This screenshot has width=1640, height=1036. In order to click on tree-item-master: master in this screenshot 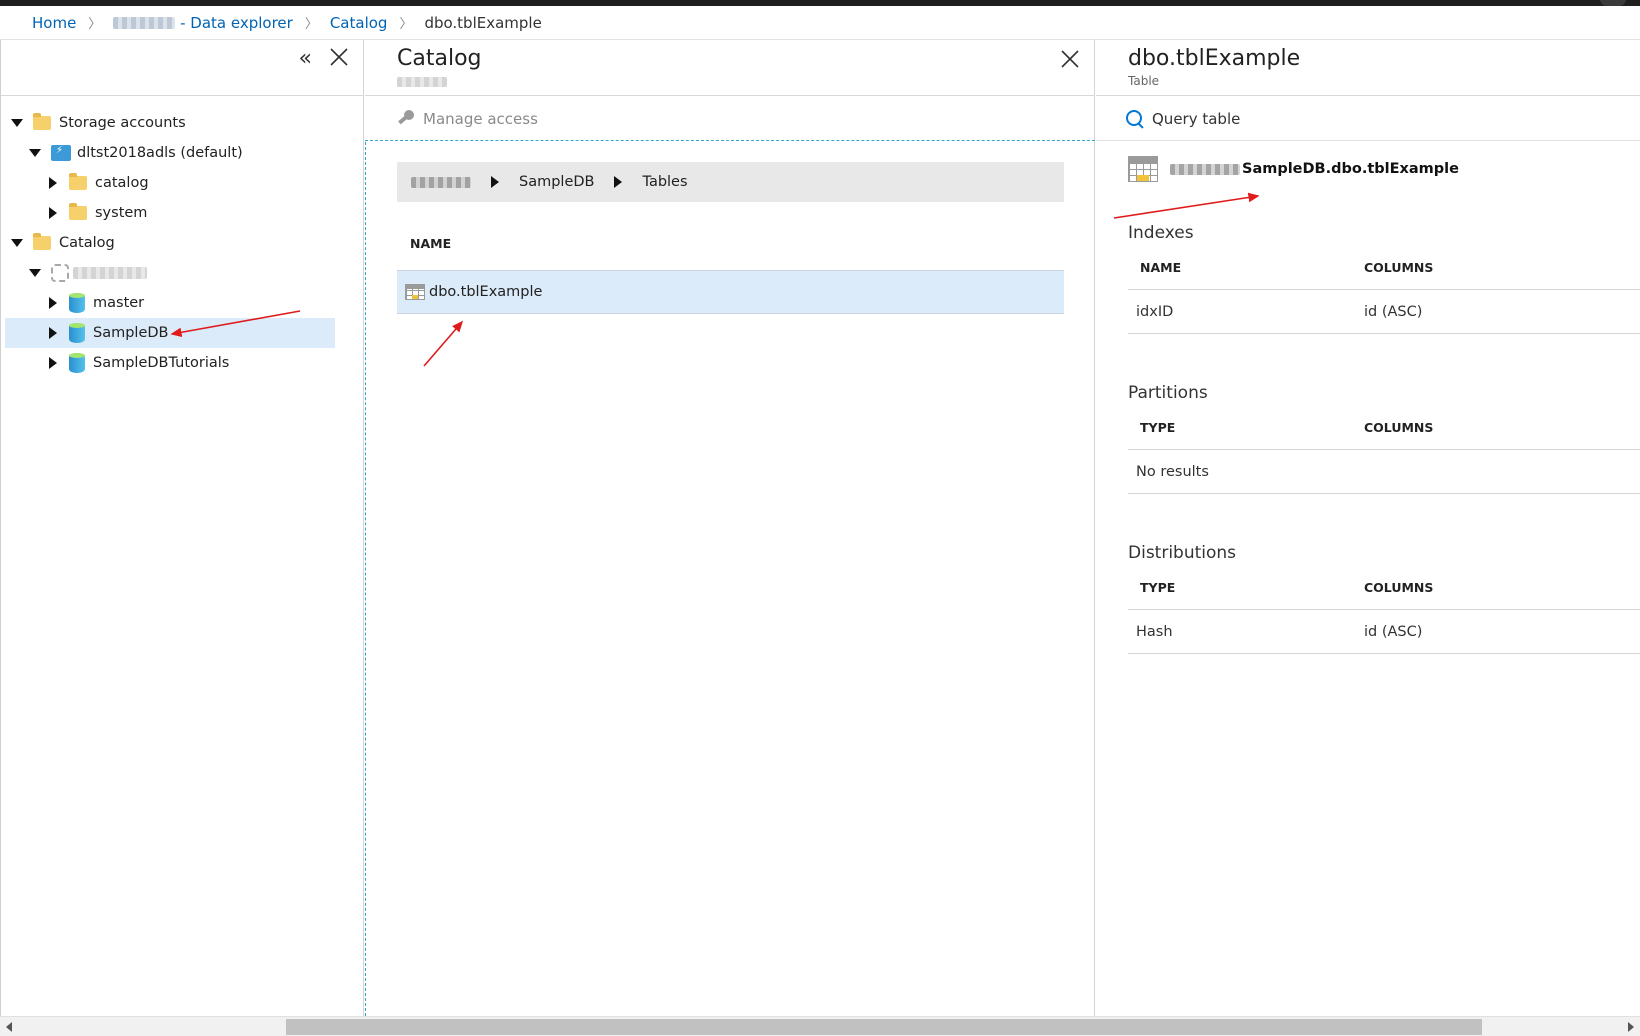, I will do `click(182, 303)`.